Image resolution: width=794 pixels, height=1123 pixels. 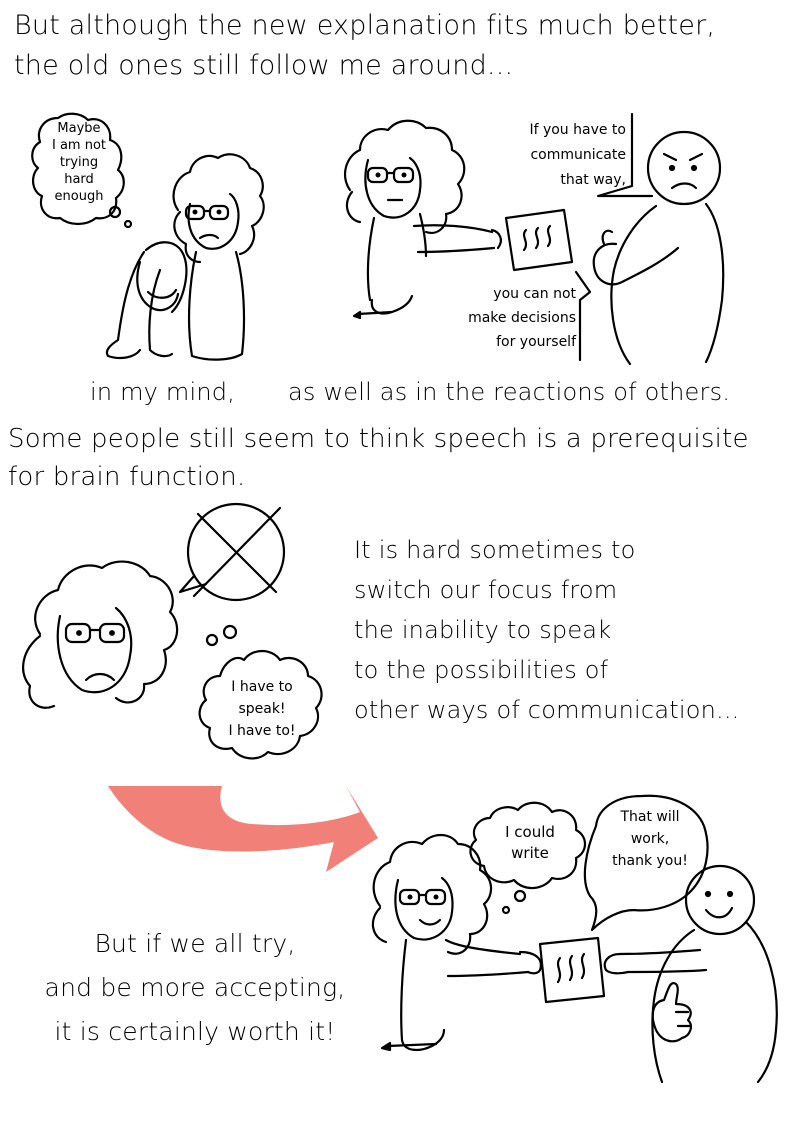 I want to click on thought-line: trying, so click(x=79, y=162).